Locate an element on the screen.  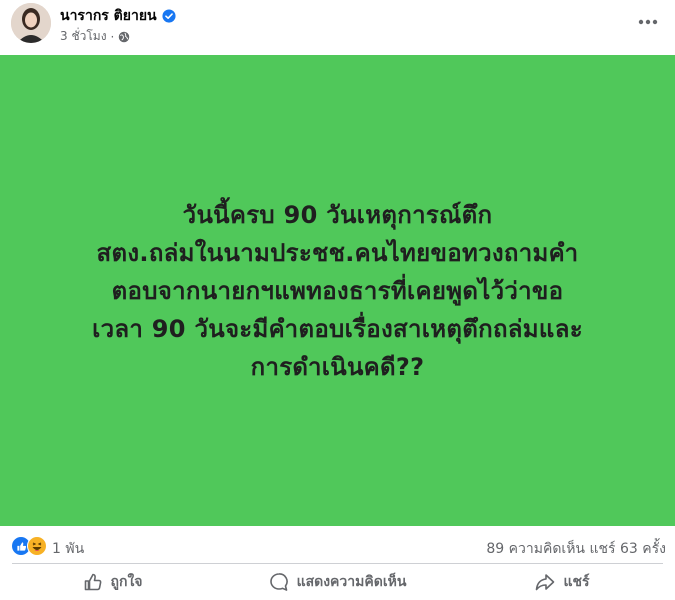
author-name-row: นารากร ติยายน is located at coordinates (118, 16).